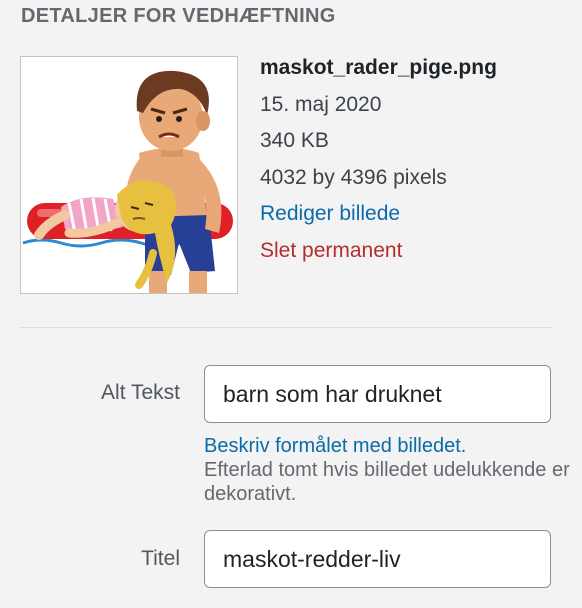 The height and width of the screenshot is (608, 582). Describe the element at coordinates (378, 67) in the screenshot. I see `attachment-filename: maskot_rader_pige.png` at that location.